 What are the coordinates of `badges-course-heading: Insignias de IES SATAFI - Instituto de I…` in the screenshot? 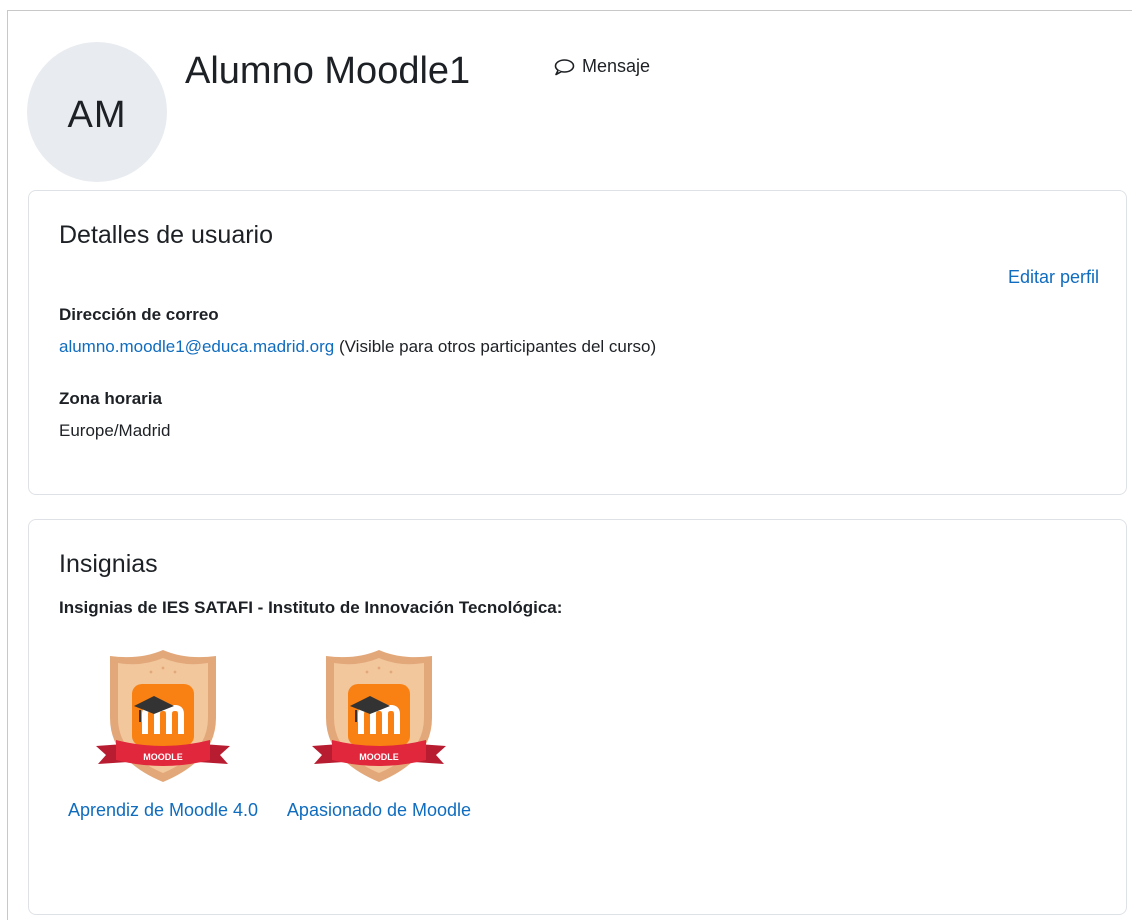 It's located at (311, 607).